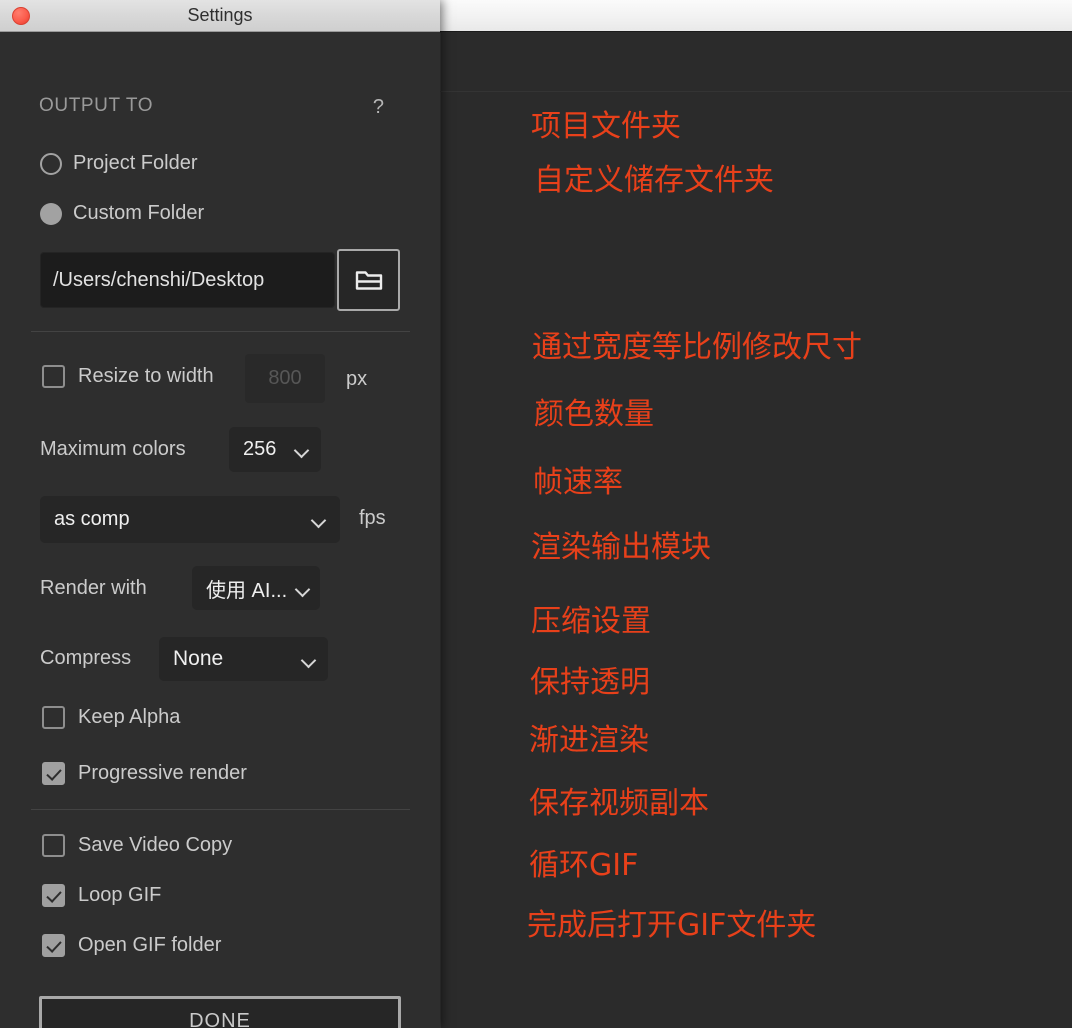  I want to click on checkbox-progressive-render: Progressive render, so click(144, 773).